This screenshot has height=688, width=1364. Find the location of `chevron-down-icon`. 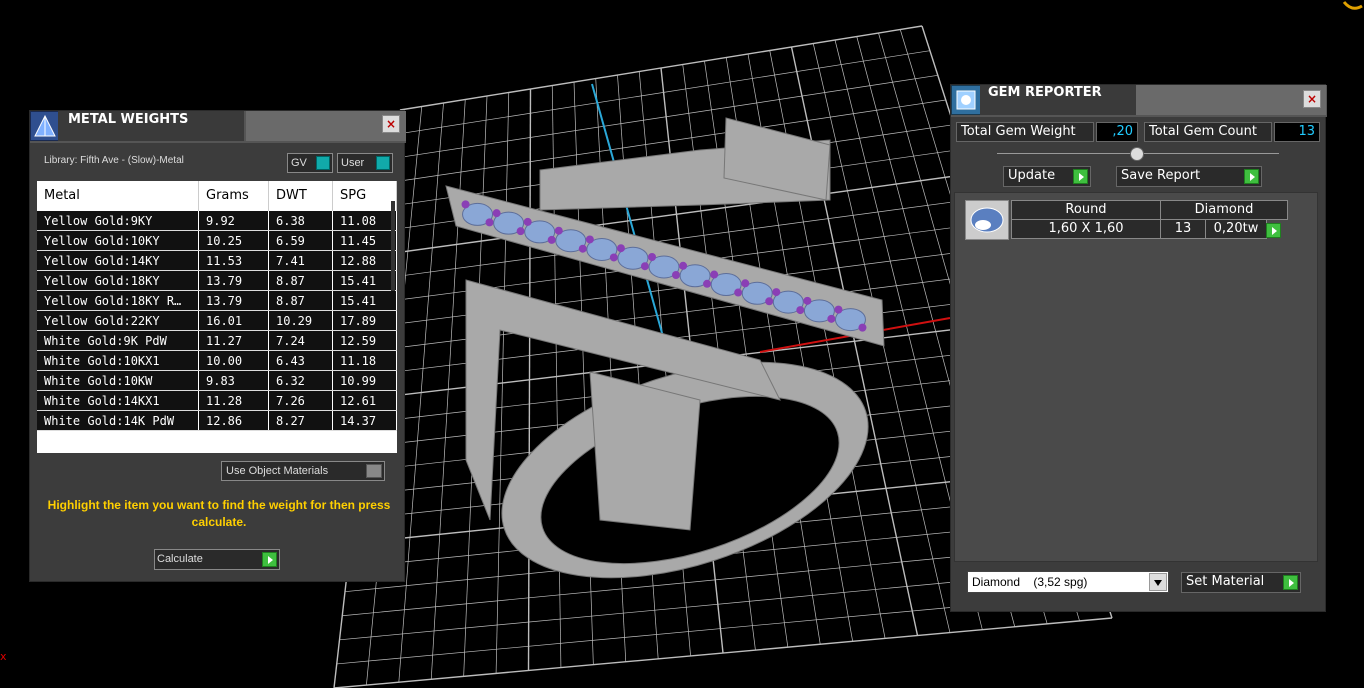

chevron-down-icon is located at coordinates (1158, 582).